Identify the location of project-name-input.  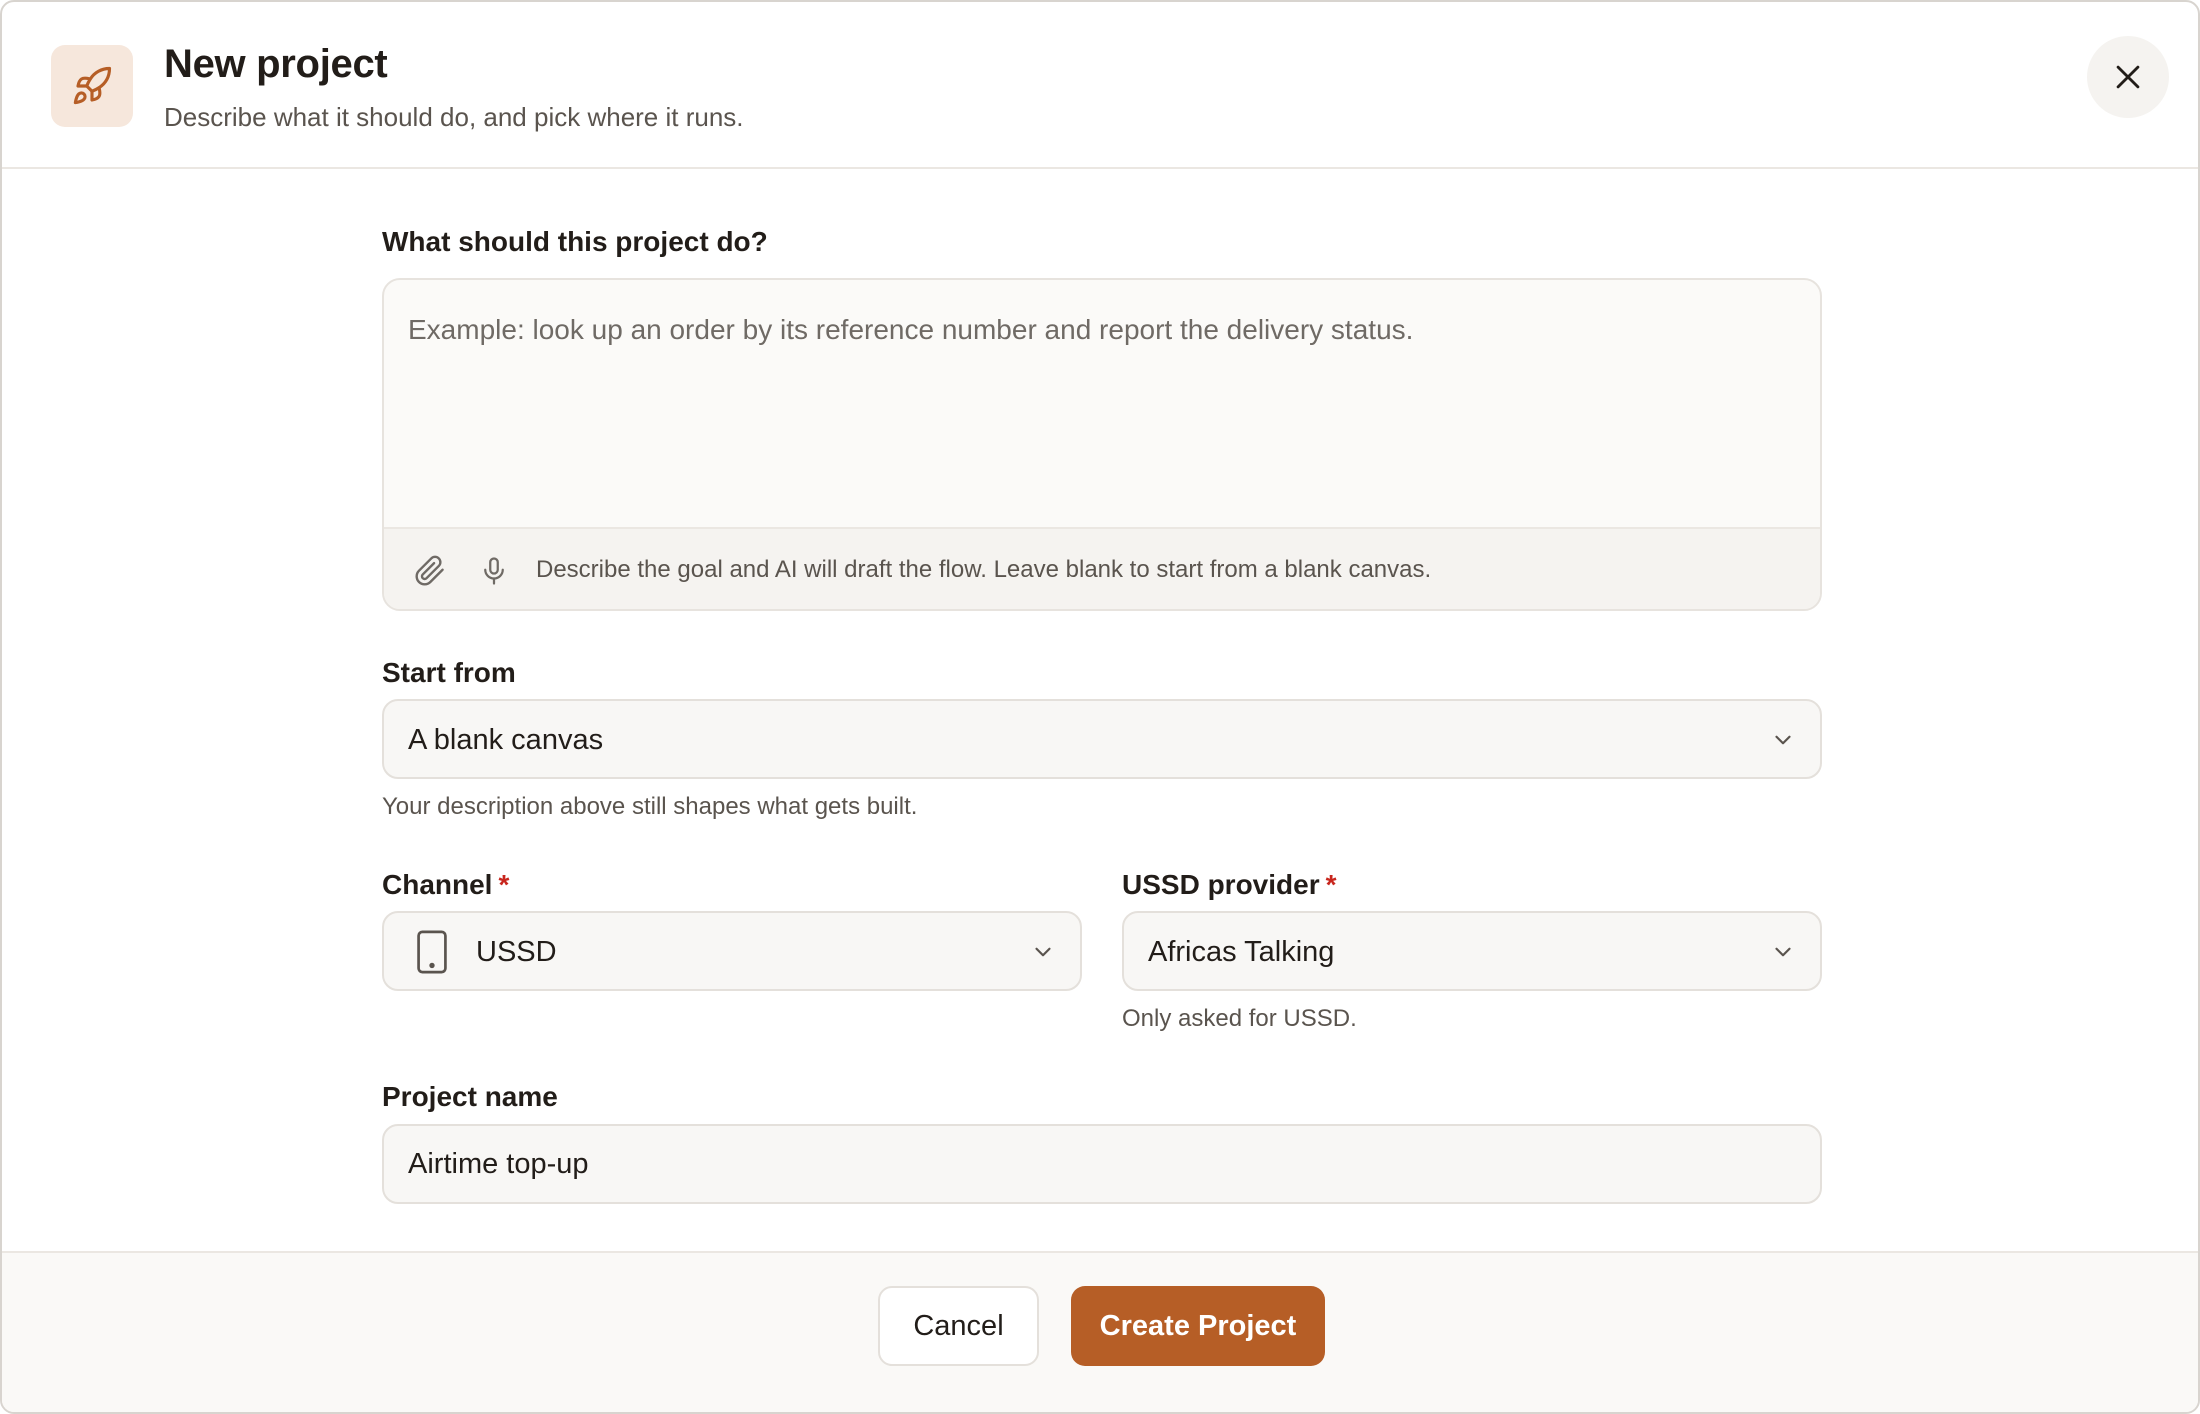
(1102, 1164).